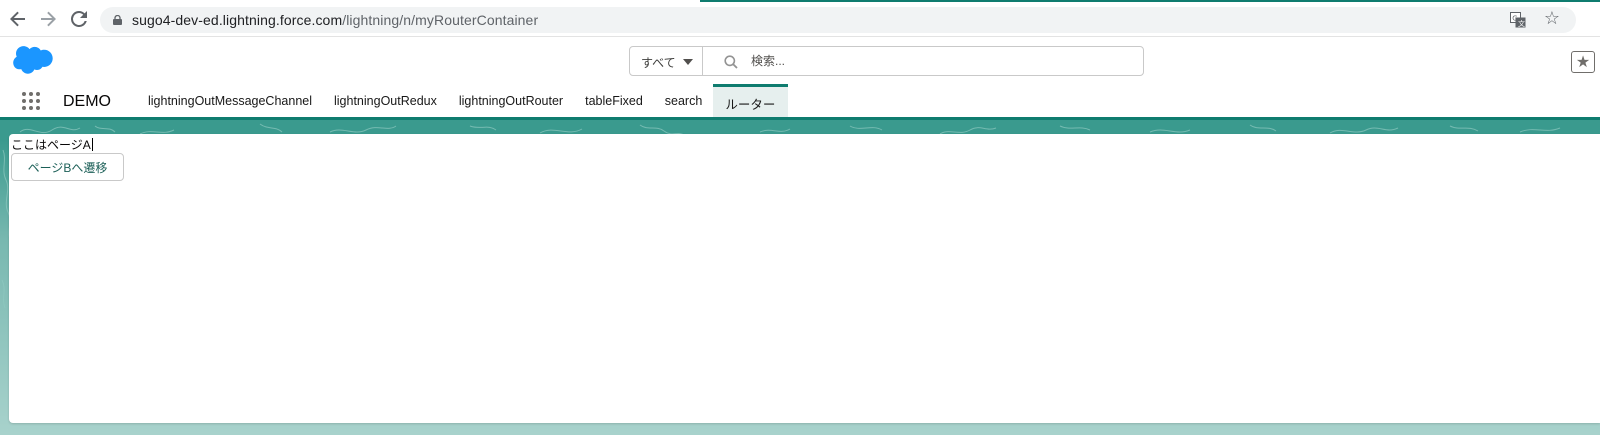 The width and height of the screenshot is (1600, 435). What do you see at coordinates (385, 100) in the screenshot?
I see `tab-lightning-out-redux: lightningOutRedux` at bounding box center [385, 100].